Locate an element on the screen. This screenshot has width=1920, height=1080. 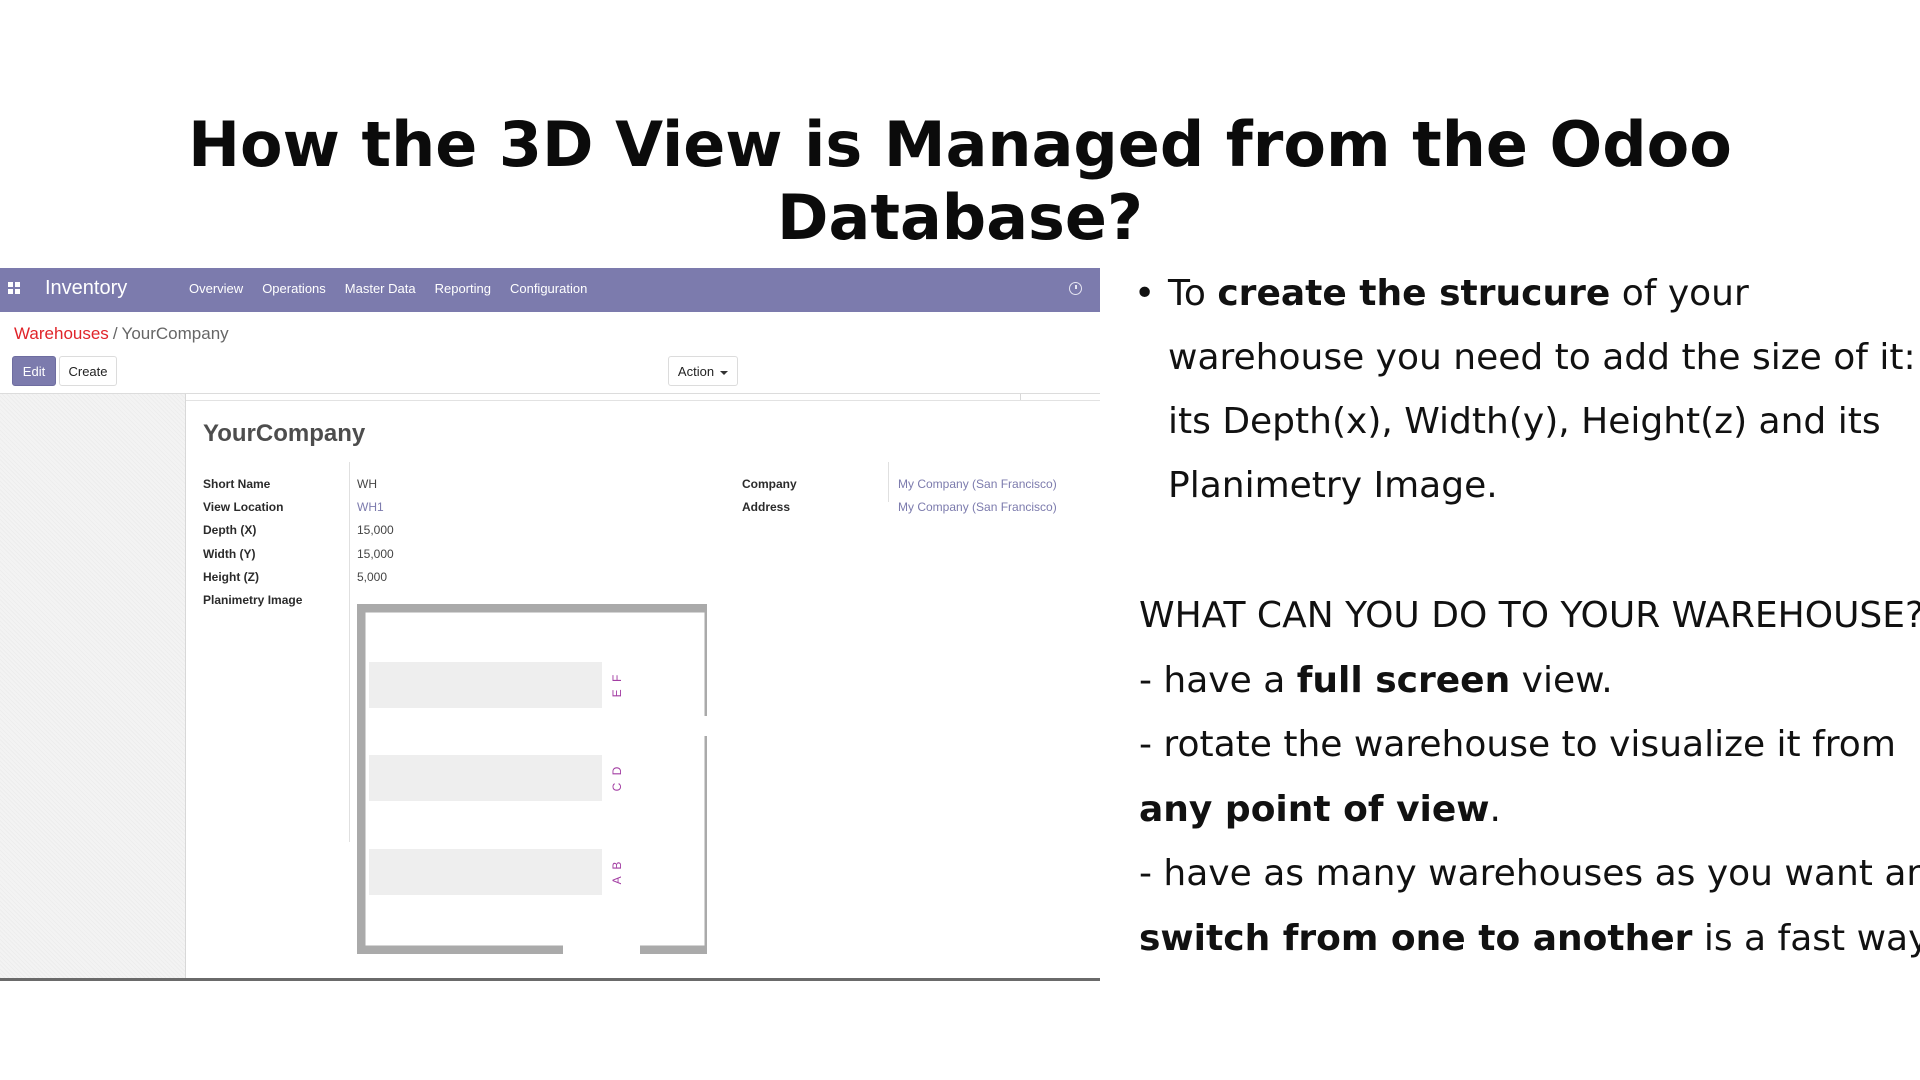
activity-clock-icon is located at coordinates (1075, 288).